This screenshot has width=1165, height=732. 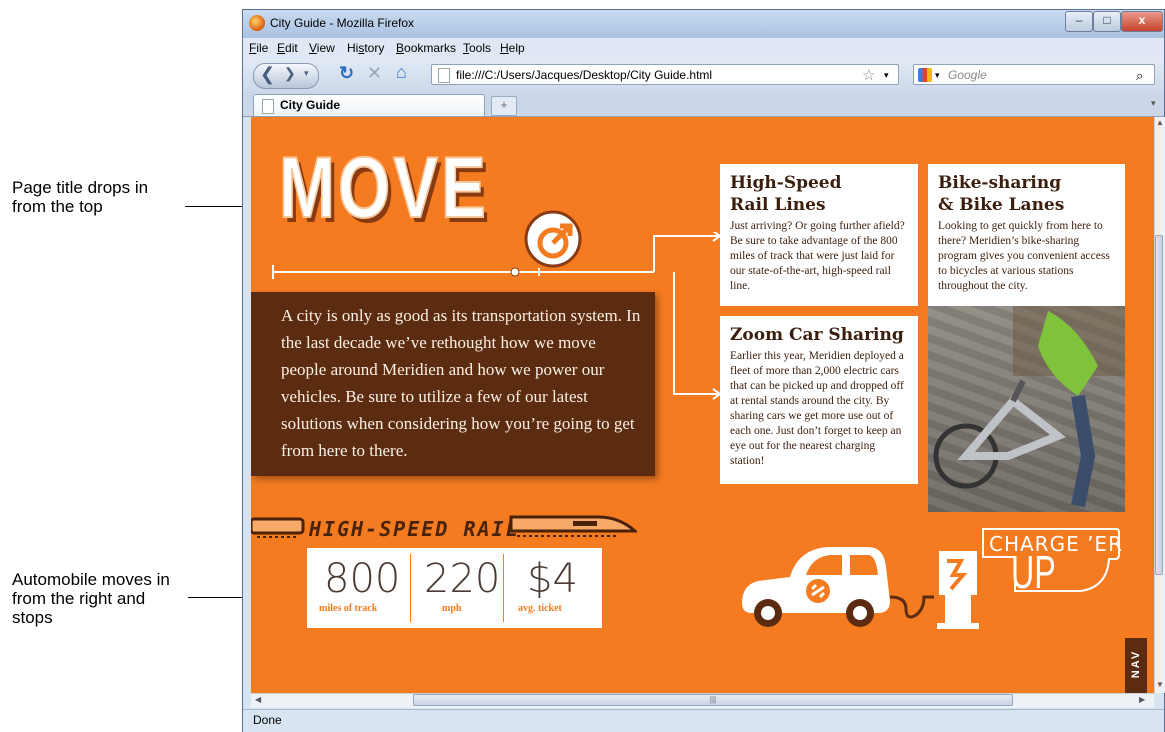 What do you see at coordinates (1107, 21) in the screenshot?
I see `maximize-button: □` at bounding box center [1107, 21].